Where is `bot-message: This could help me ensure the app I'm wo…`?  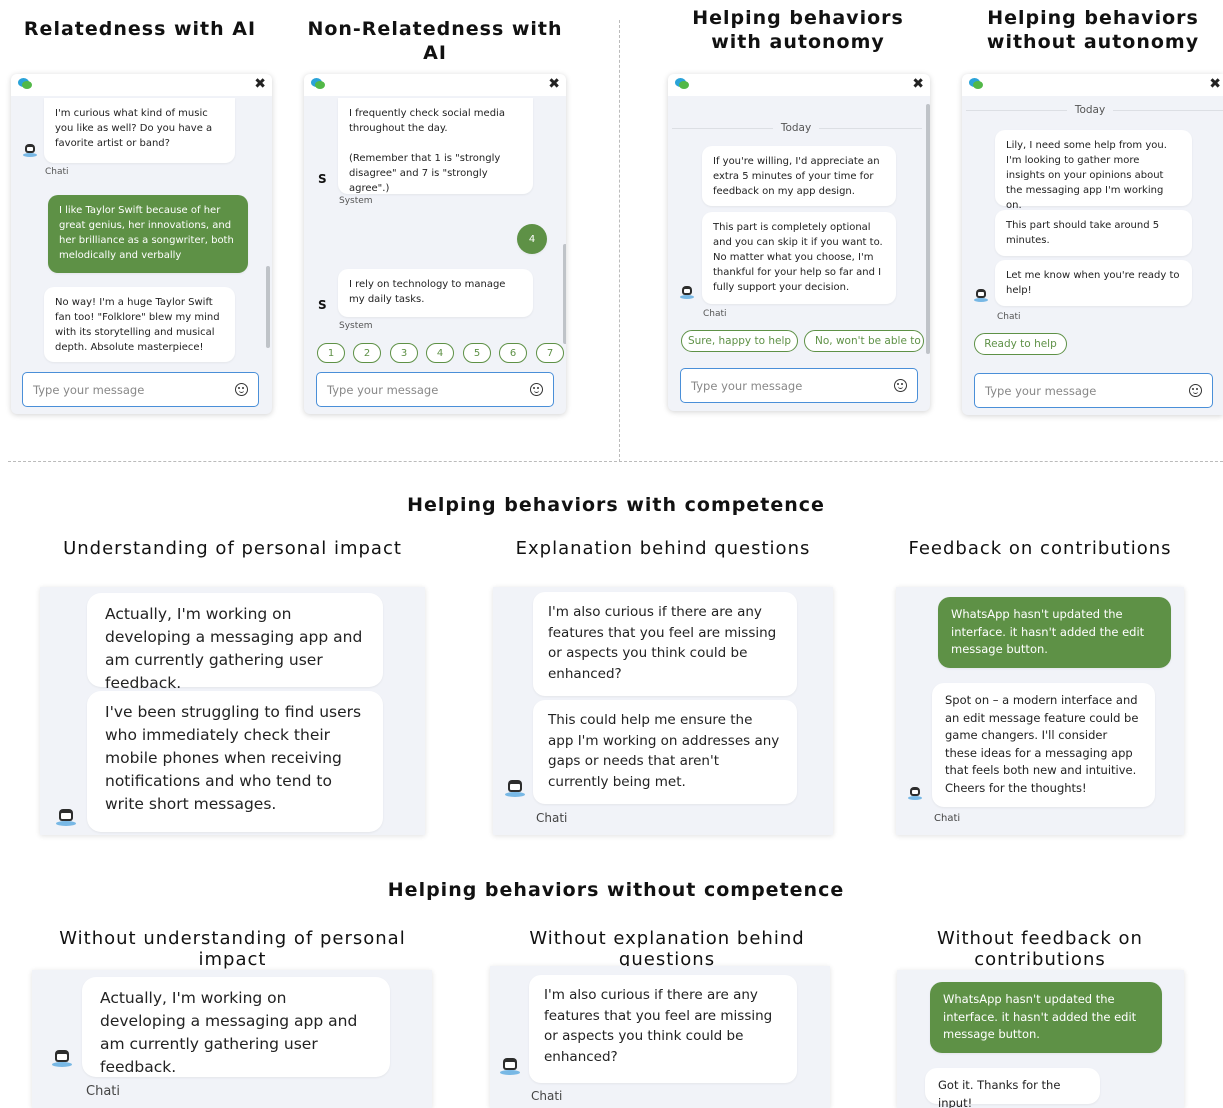 bot-message: This could help me ensure the app I'm wo… is located at coordinates (665, 752).